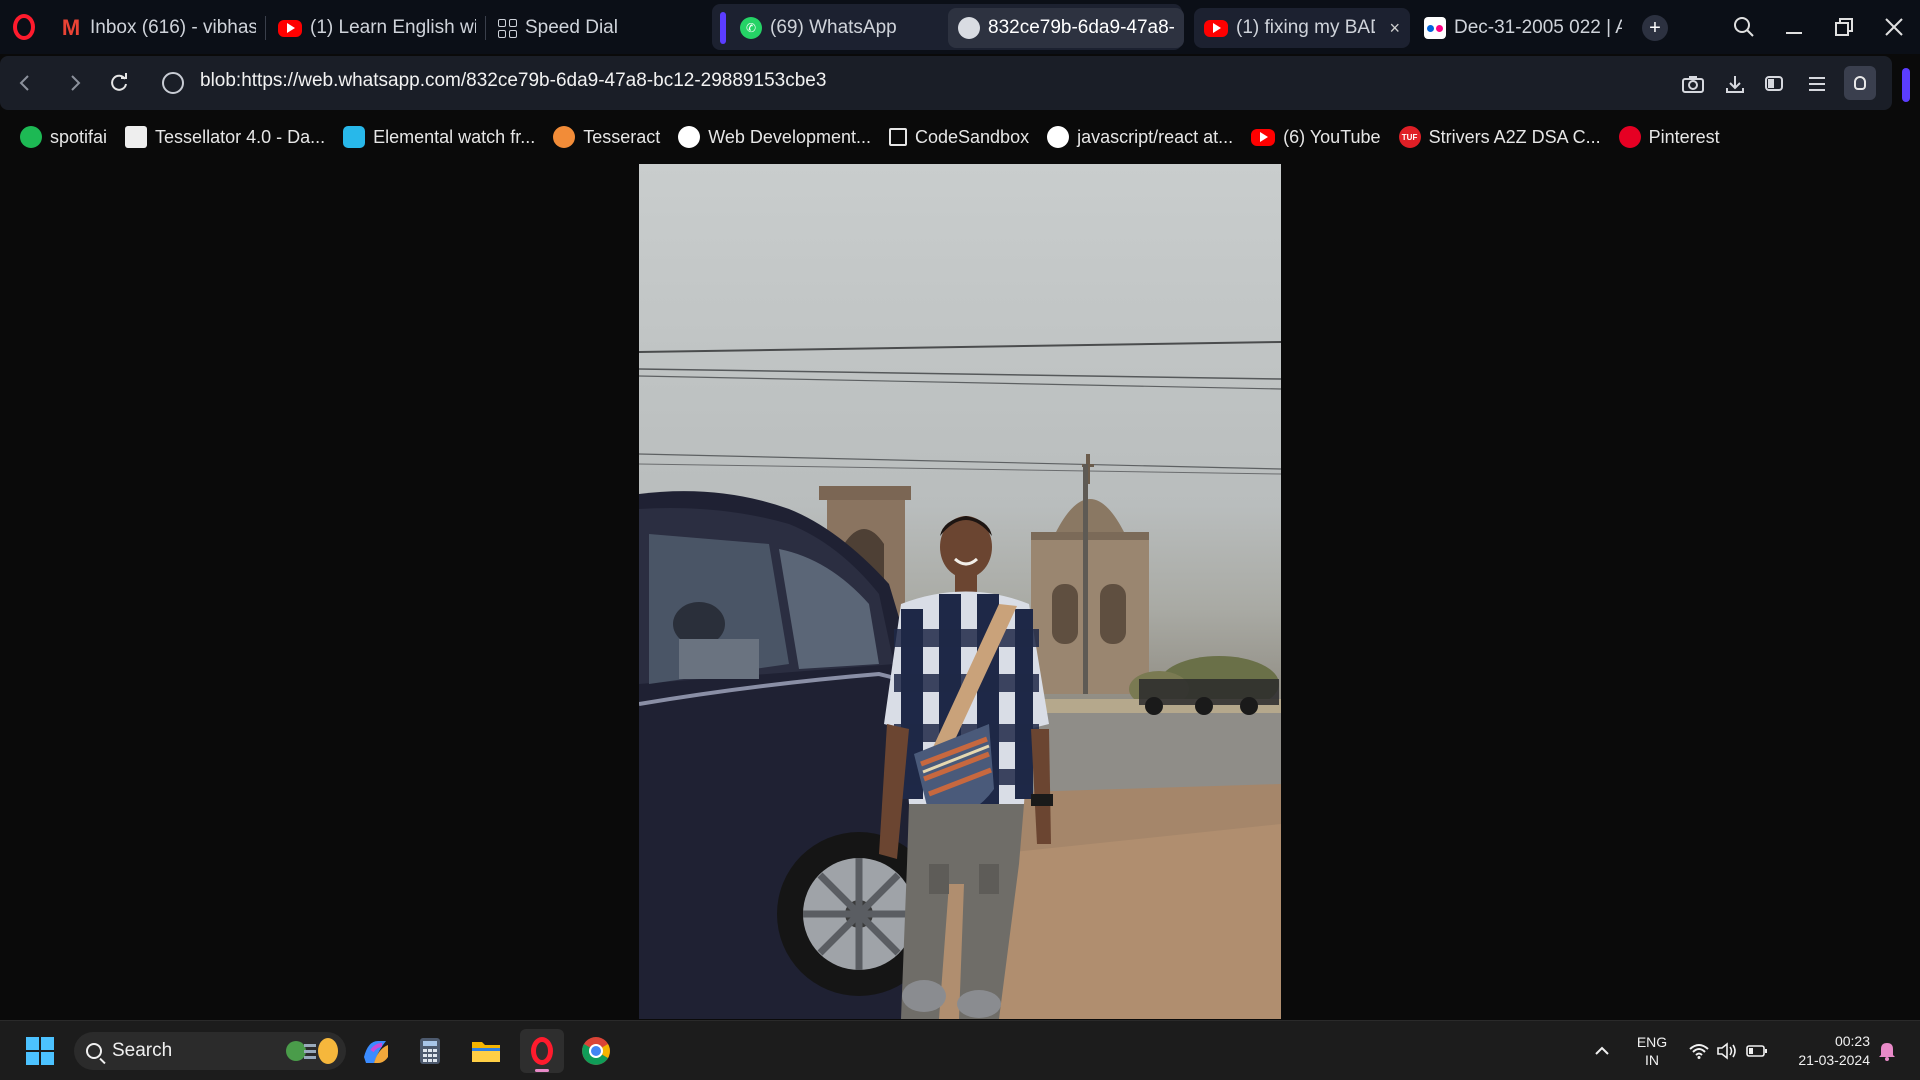  Describe the element at coordinates (173, 83) in the screenshot. I see `site-info-icon` at that location.